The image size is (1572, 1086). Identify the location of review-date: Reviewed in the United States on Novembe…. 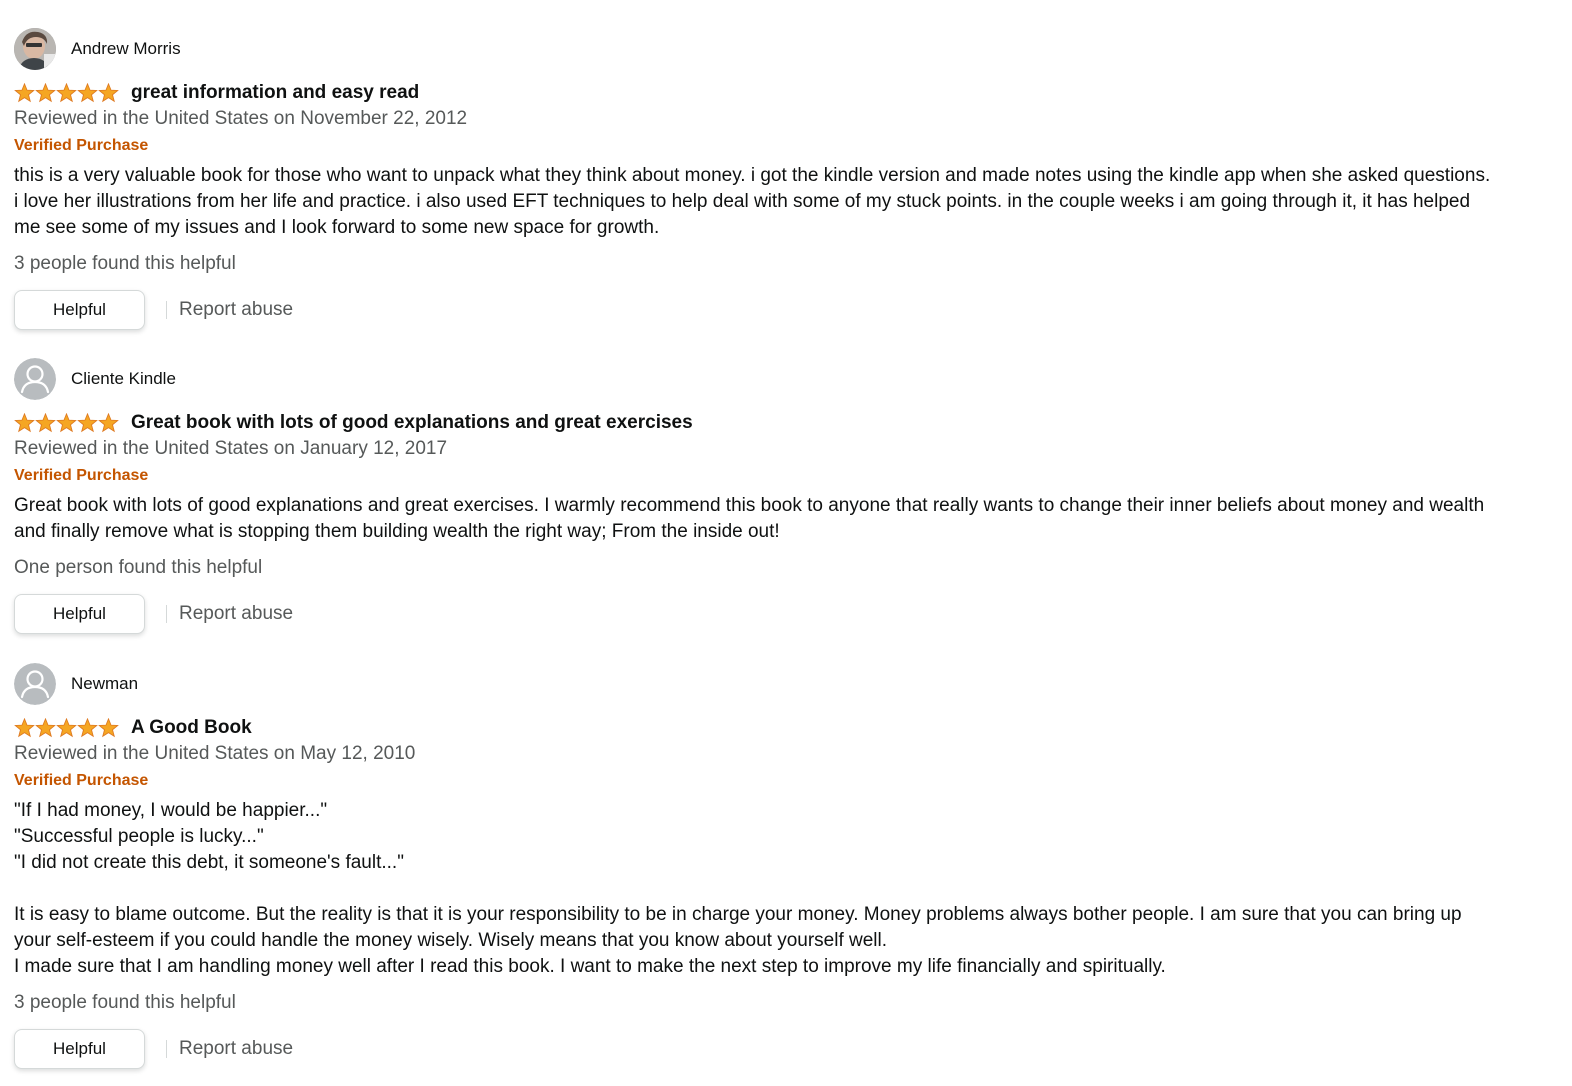
(241, 118).